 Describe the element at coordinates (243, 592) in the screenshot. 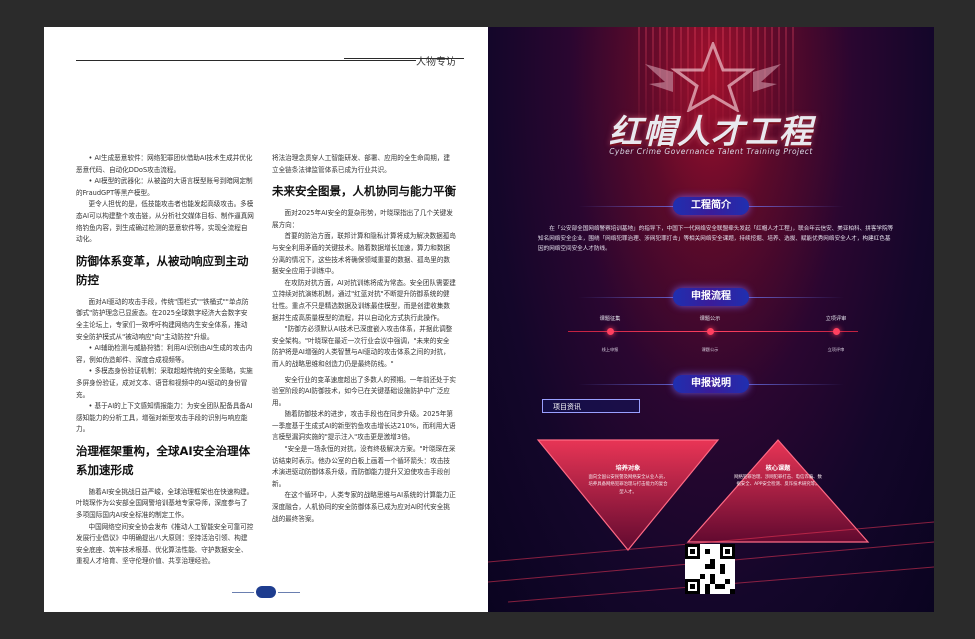

I see `folio-rule-left` at that location.